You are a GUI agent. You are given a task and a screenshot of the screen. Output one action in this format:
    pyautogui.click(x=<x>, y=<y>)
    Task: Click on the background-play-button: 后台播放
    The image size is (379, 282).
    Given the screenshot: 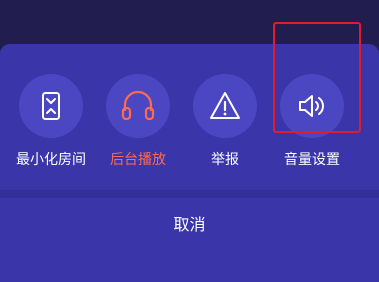 What is the action you would take?
    pyautogui.click(x=138, y=124)
    